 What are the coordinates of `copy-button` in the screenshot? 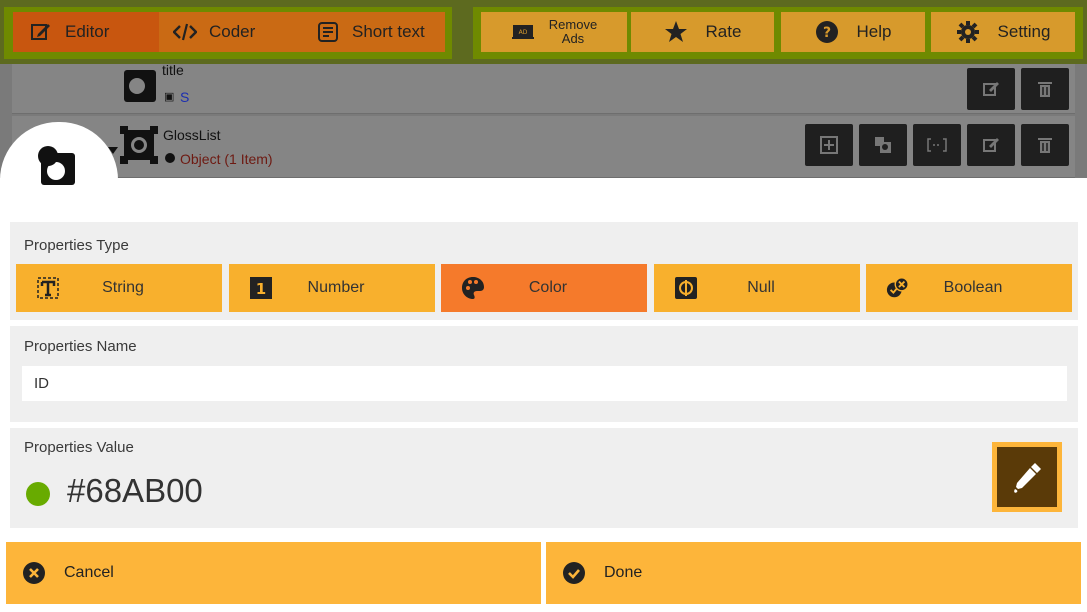 It's located at (883, 145).